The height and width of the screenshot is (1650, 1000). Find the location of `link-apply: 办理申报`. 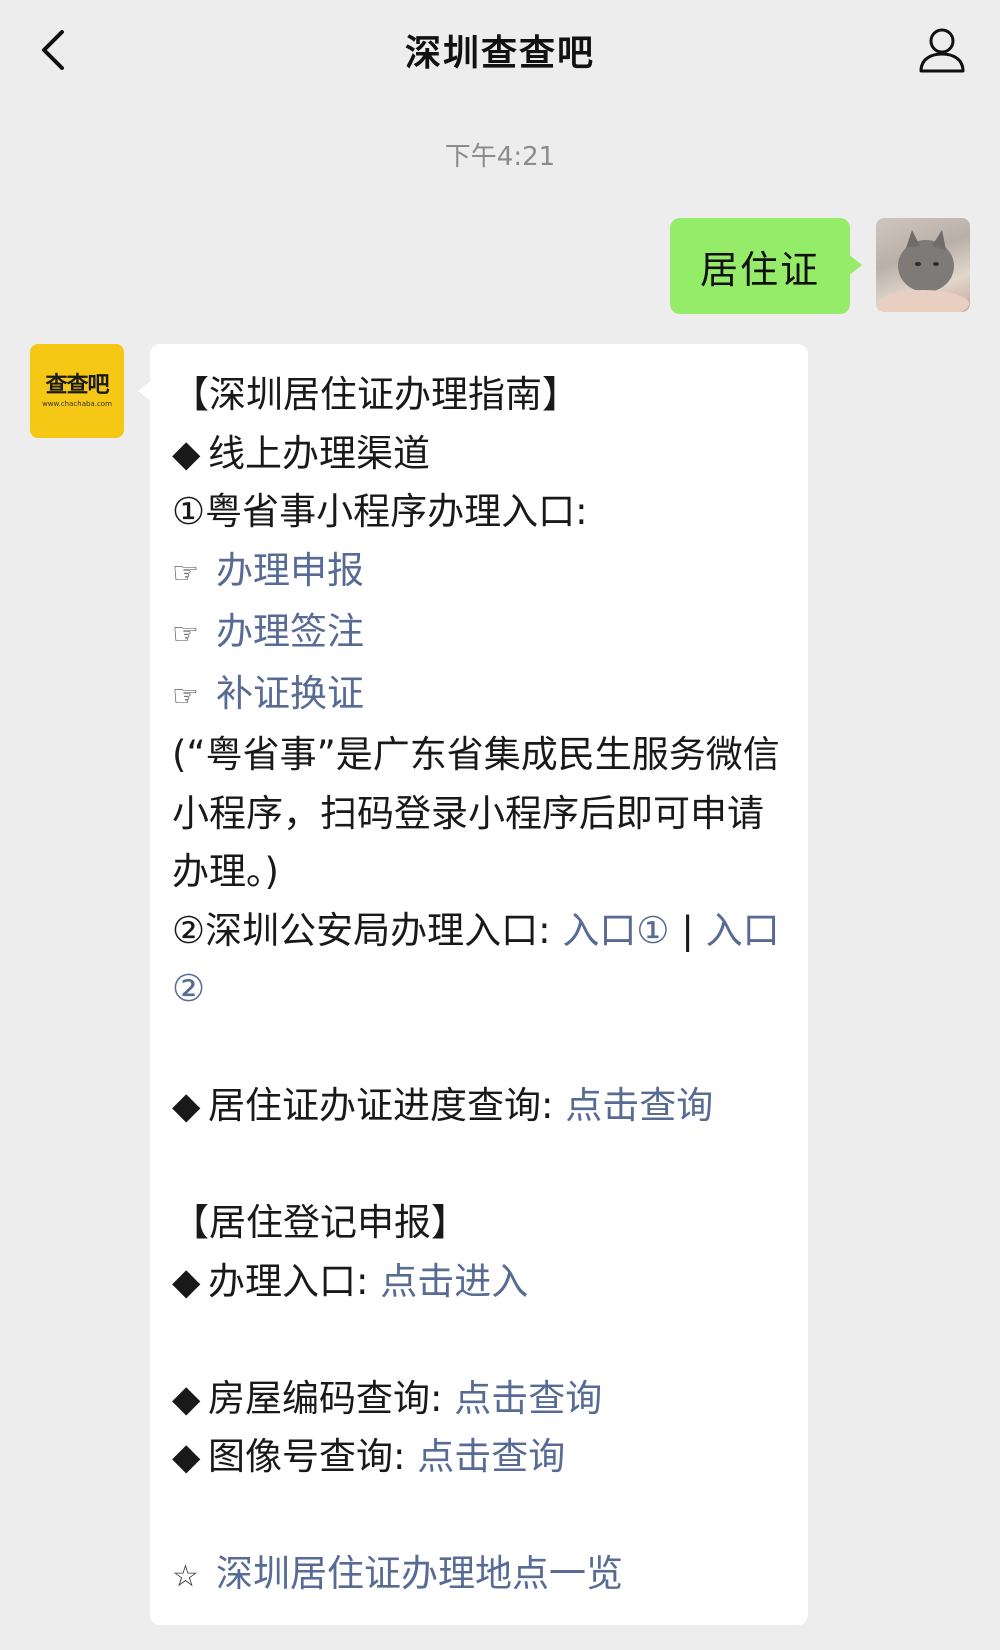

link-apply: 办理申报 is located at coordinates (290, 570).